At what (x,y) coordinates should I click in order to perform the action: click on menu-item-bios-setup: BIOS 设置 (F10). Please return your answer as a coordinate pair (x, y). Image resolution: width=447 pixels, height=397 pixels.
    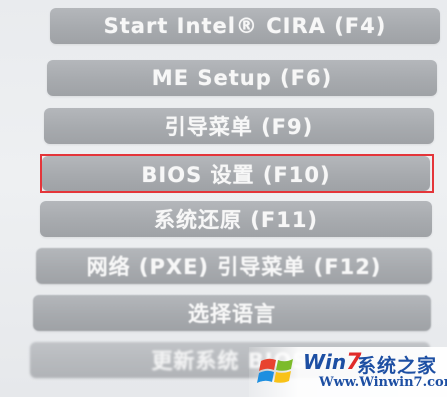
    Looking at the image, I should click on (236, 173).